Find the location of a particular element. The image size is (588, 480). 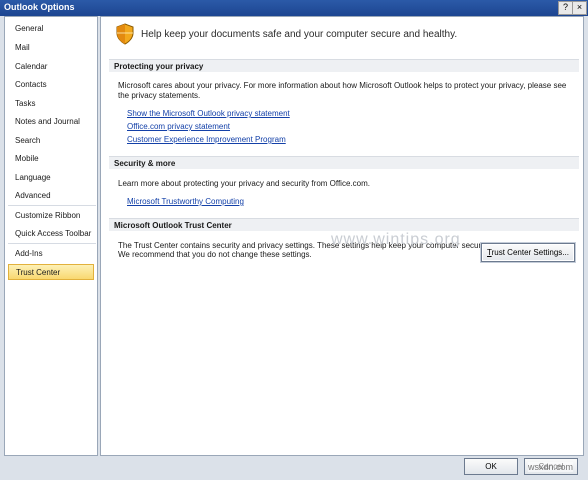

close-button: × is located at coordinates (579, 8).